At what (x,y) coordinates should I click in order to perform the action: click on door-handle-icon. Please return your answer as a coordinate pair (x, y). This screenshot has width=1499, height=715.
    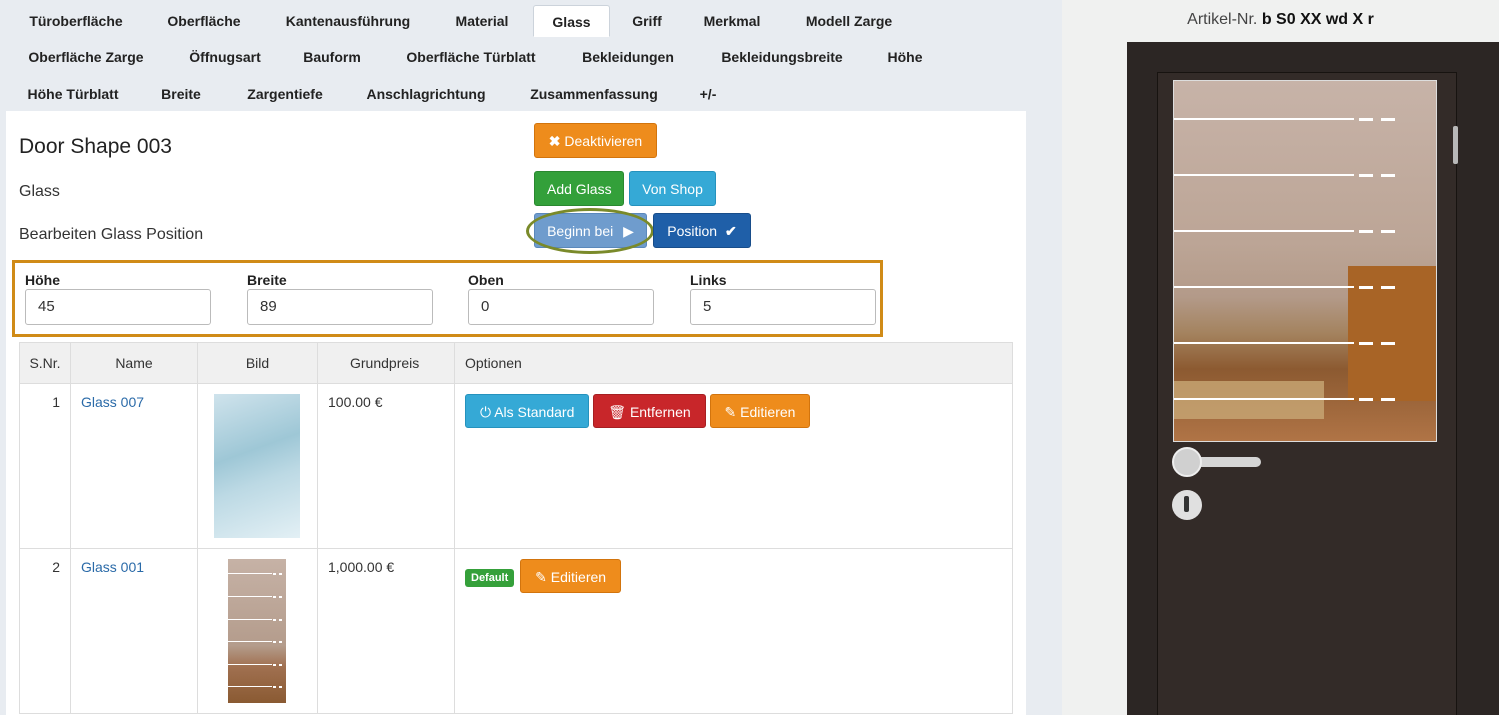
    Looking at the image, I should click on (1187, 462).